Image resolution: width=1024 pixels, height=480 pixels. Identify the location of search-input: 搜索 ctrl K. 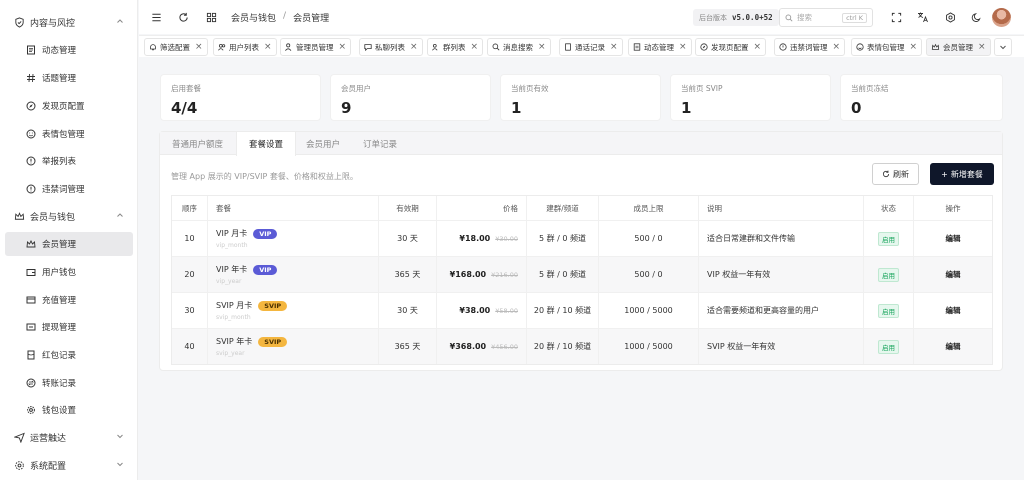
(826, 17).